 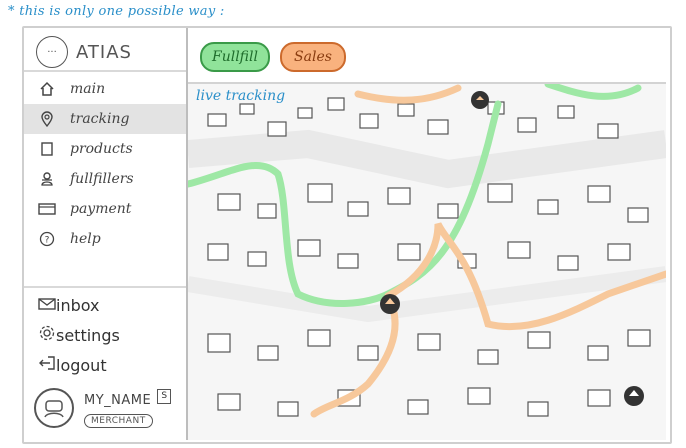 What do you see at coordinates (47, 305) in the screenshot?
I see `mail-icon` at bounding box center [47, 305].